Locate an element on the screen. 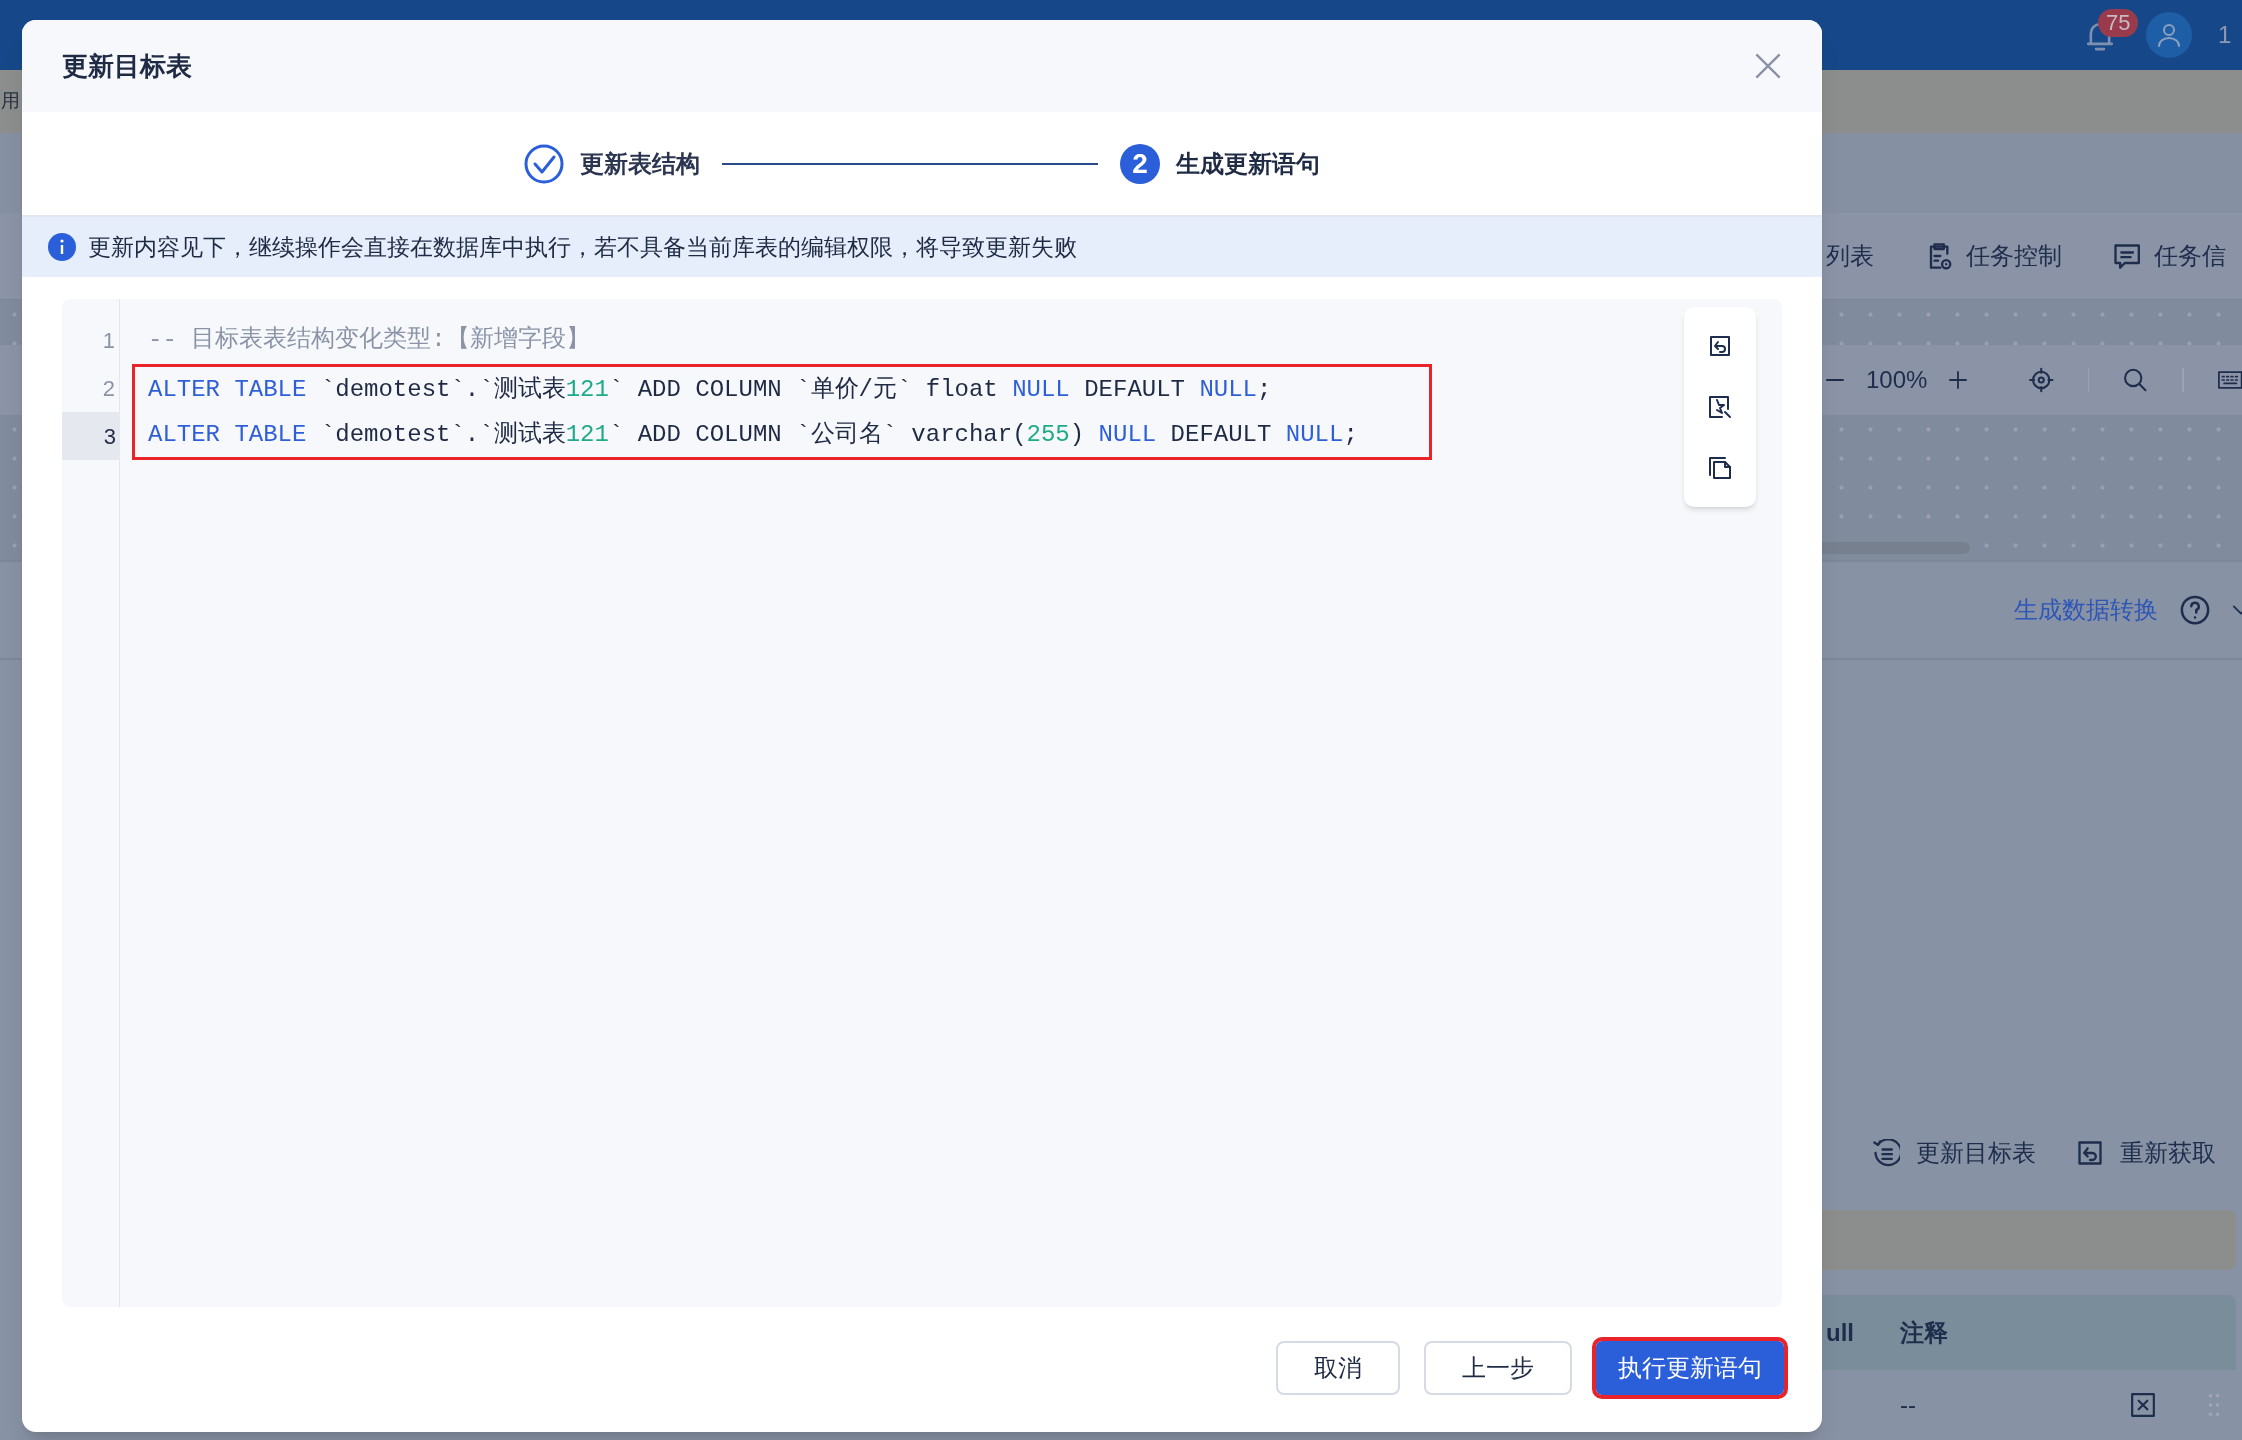  zoom-in-icon is located at coordinates (1958, 380).